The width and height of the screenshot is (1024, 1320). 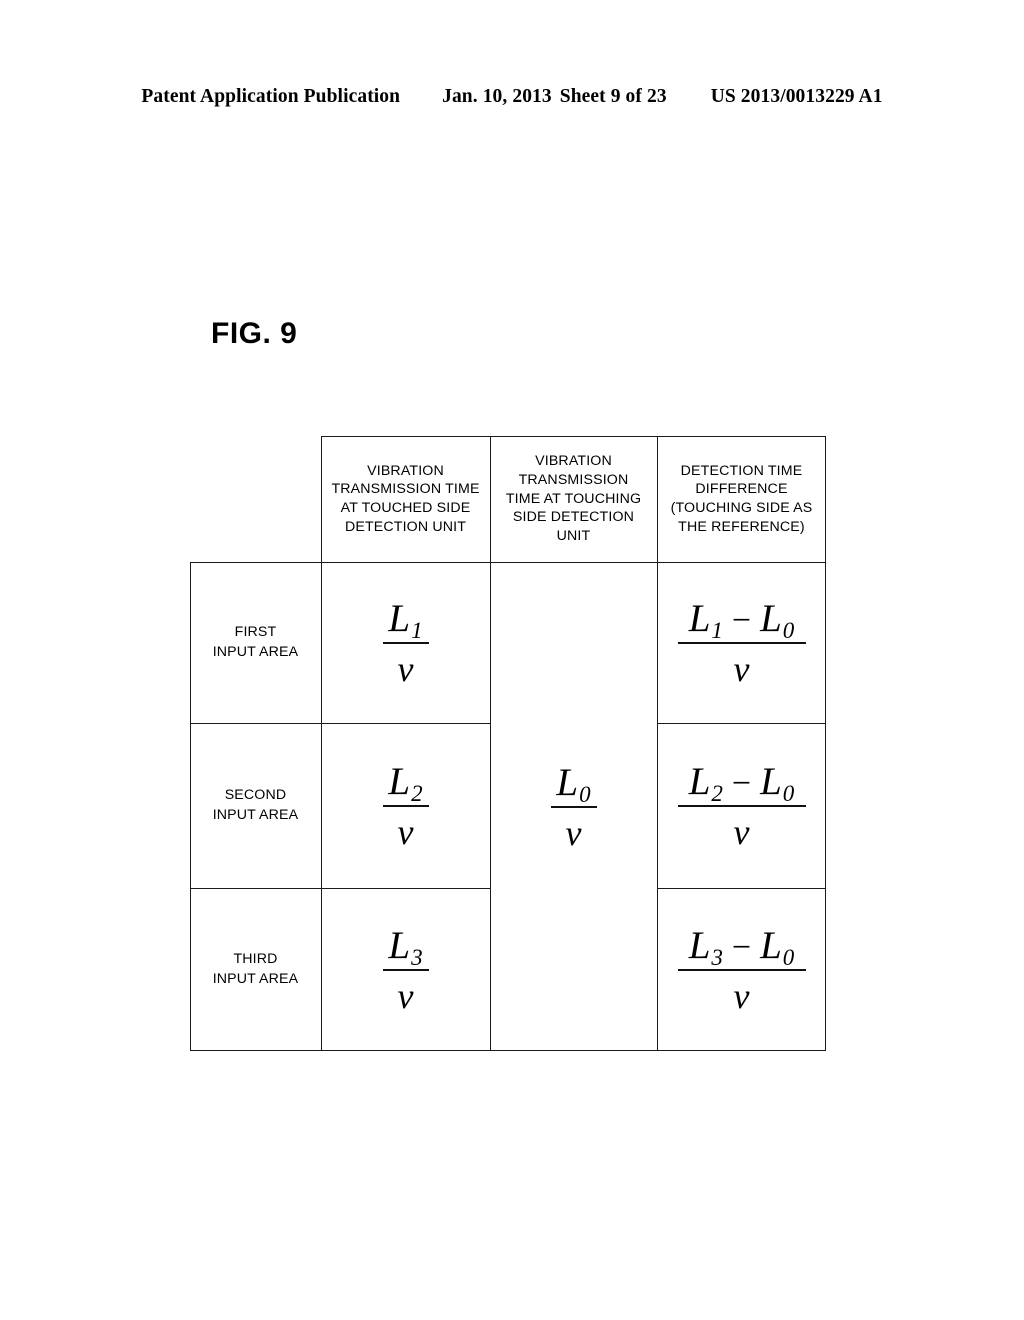 I want to click on formula-difference-second: L 2− L 0 v, so click(x=741, y=805).